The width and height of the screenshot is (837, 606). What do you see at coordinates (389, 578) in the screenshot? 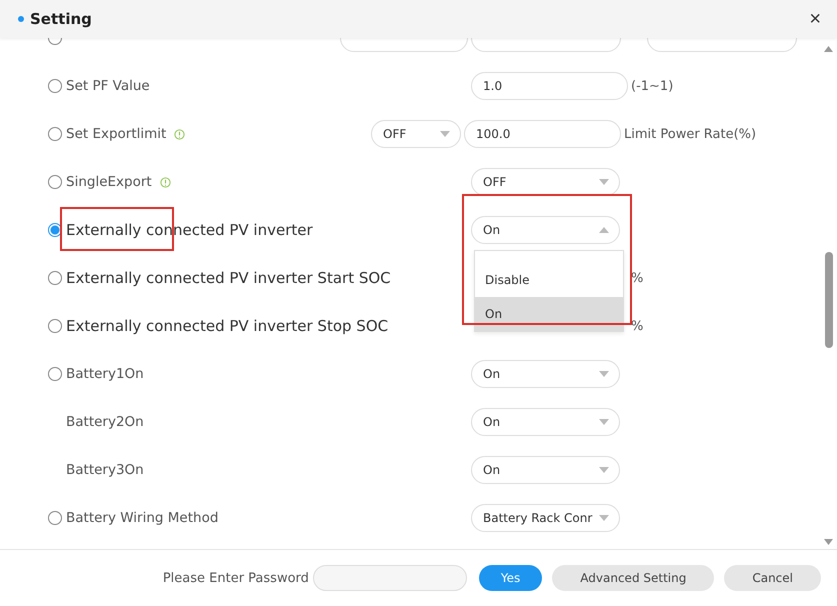
I see `password-field` at bounding box center [389, 578].